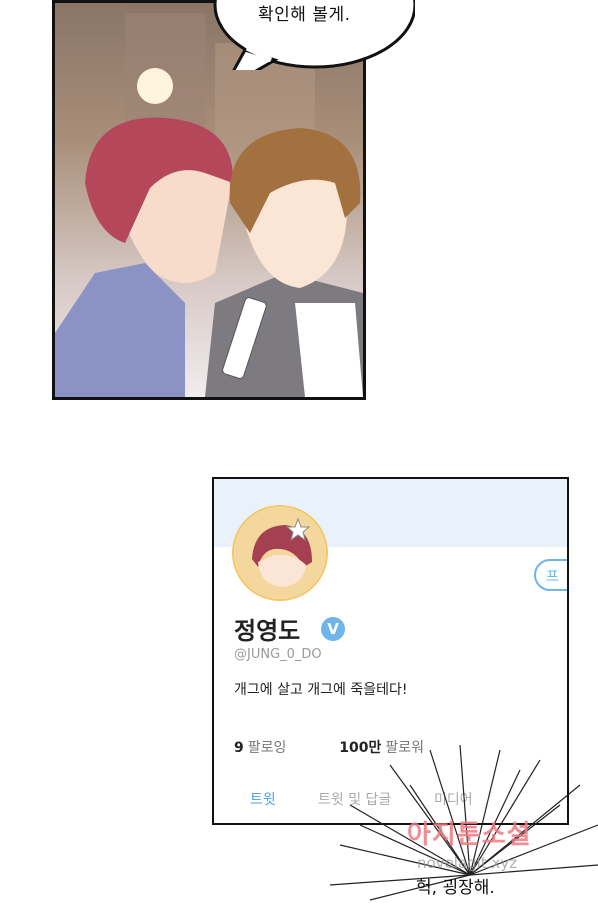  I want to click on following-count: 9, so click(239, 748).